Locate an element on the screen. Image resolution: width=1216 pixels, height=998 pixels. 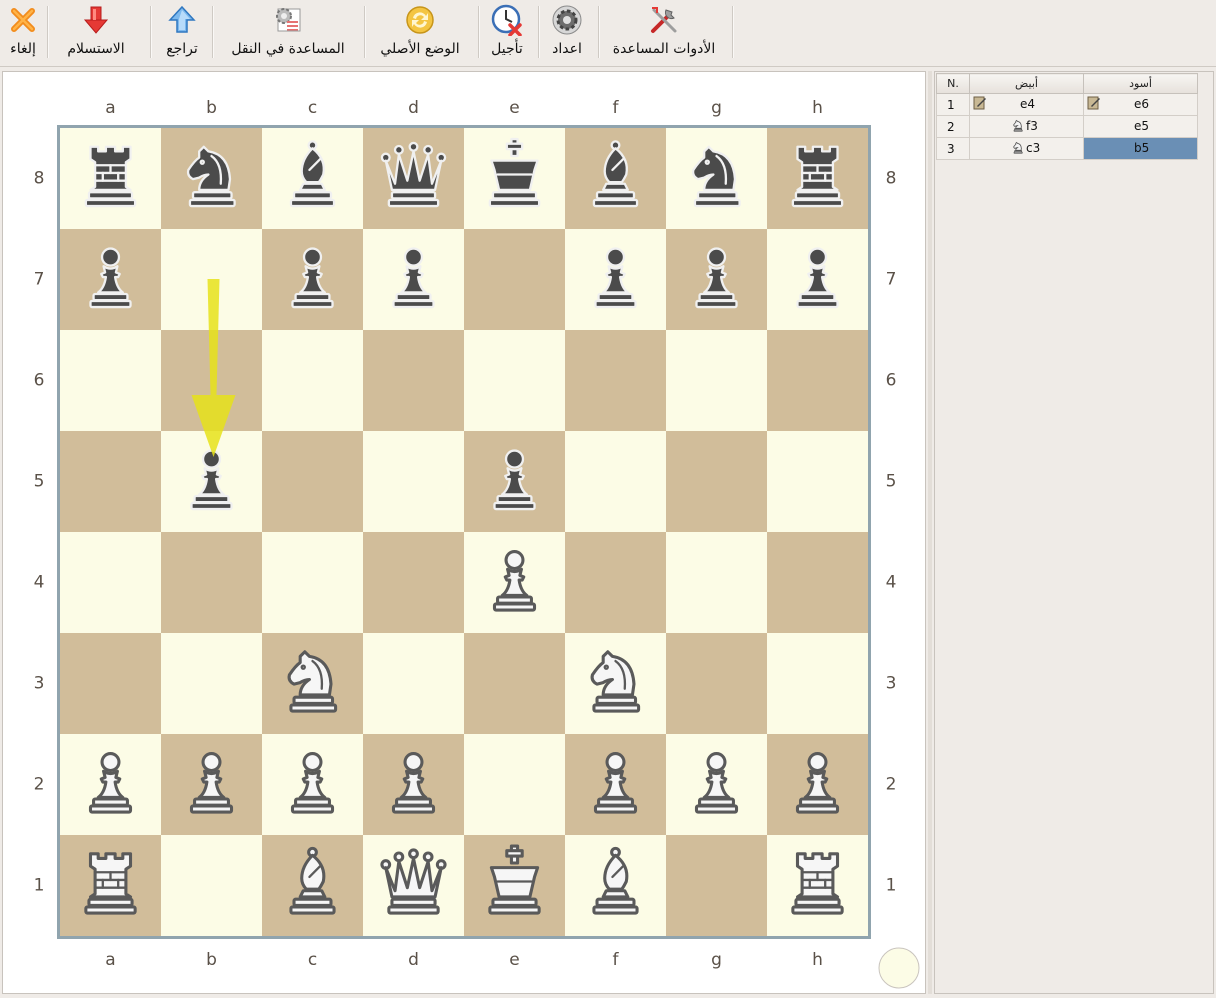
square-e2 is located at coordinates (514, 784).